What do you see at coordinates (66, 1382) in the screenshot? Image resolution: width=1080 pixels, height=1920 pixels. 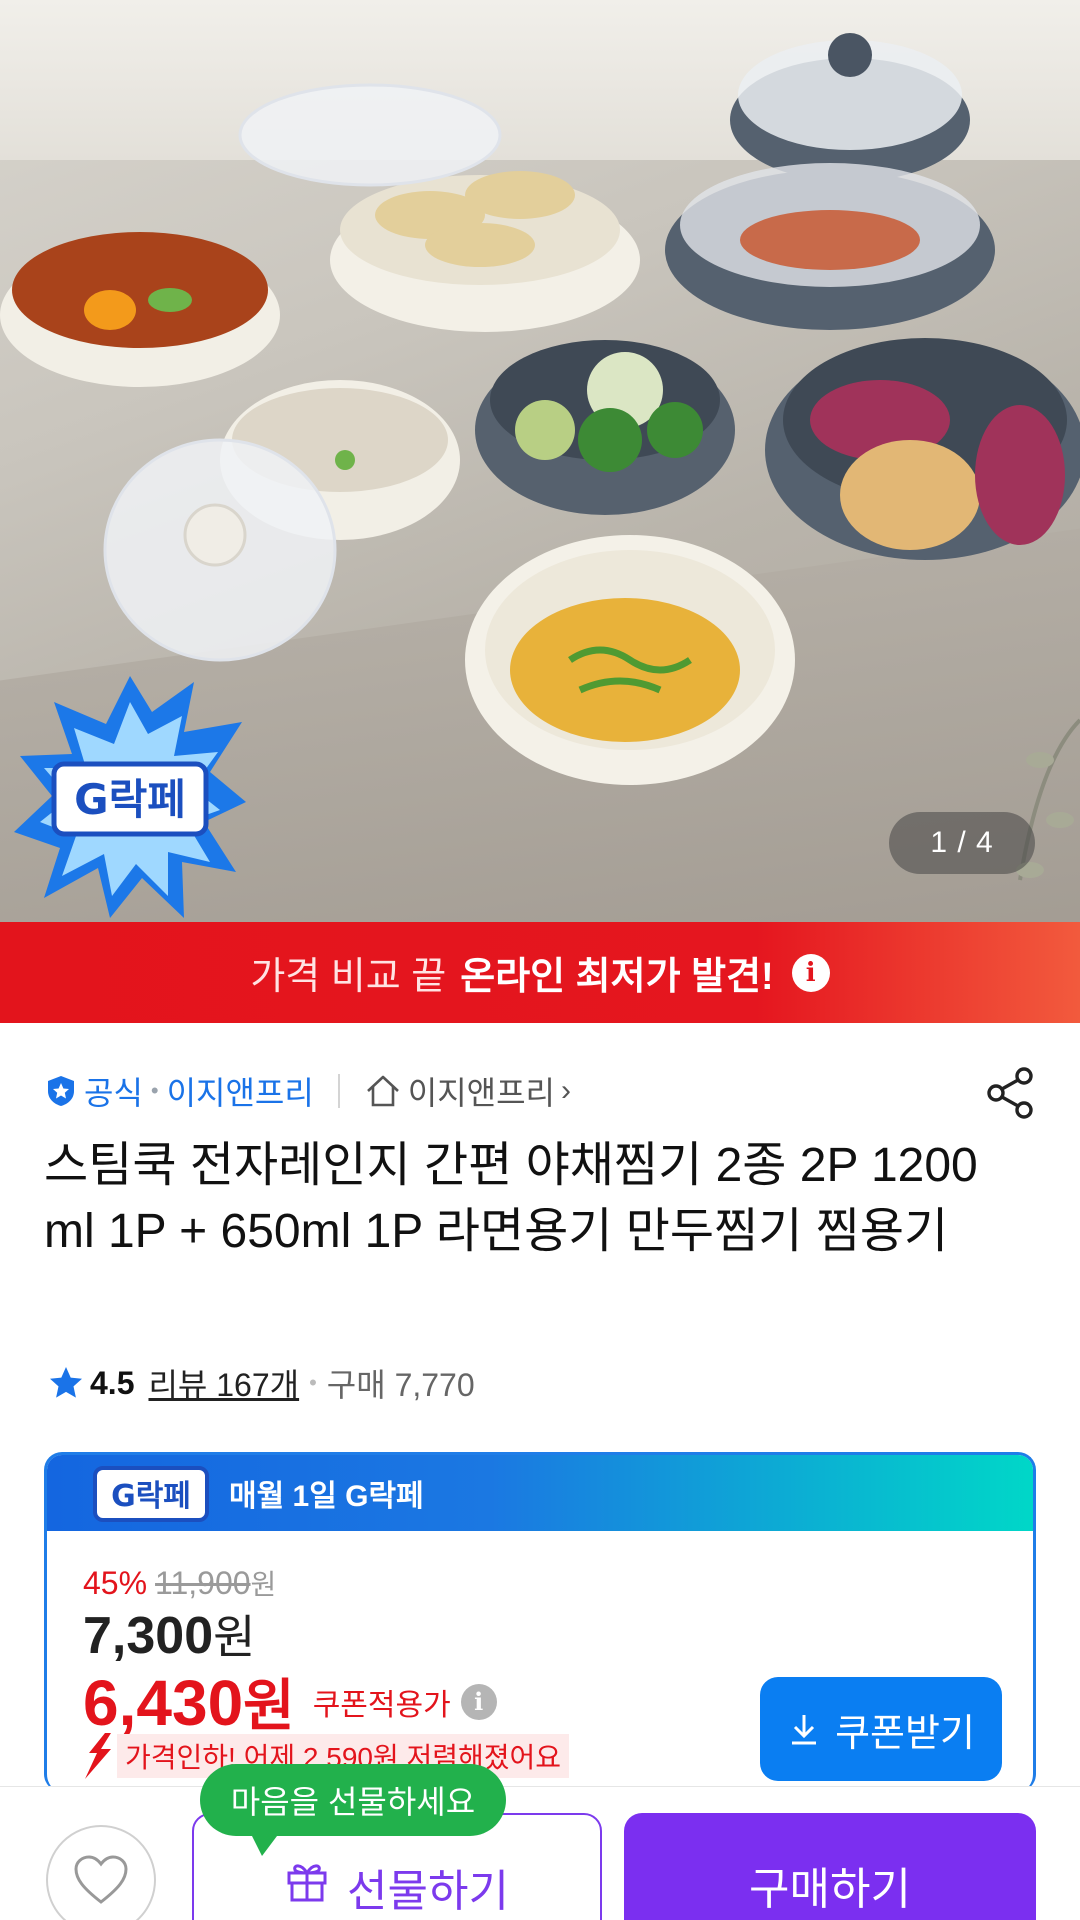 I see `star-icon` at bounding box center [66, 1382].